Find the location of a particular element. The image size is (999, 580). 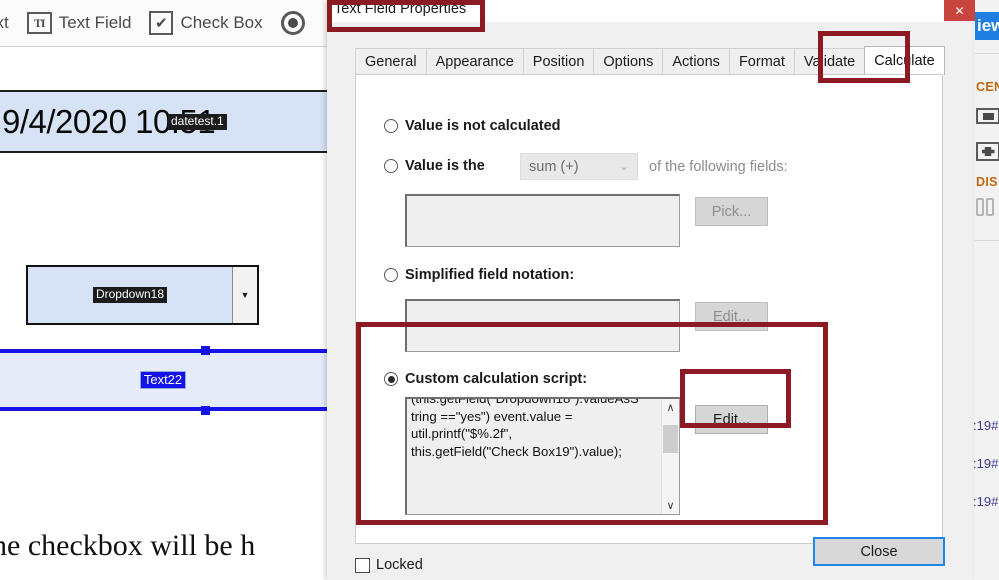

panel-section-center-label: CEN is located at coordinates (987, 87).